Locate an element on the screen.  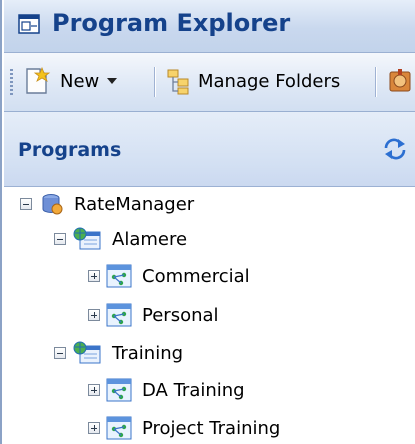
new-button-label: New is located at coordinates (80, 81).